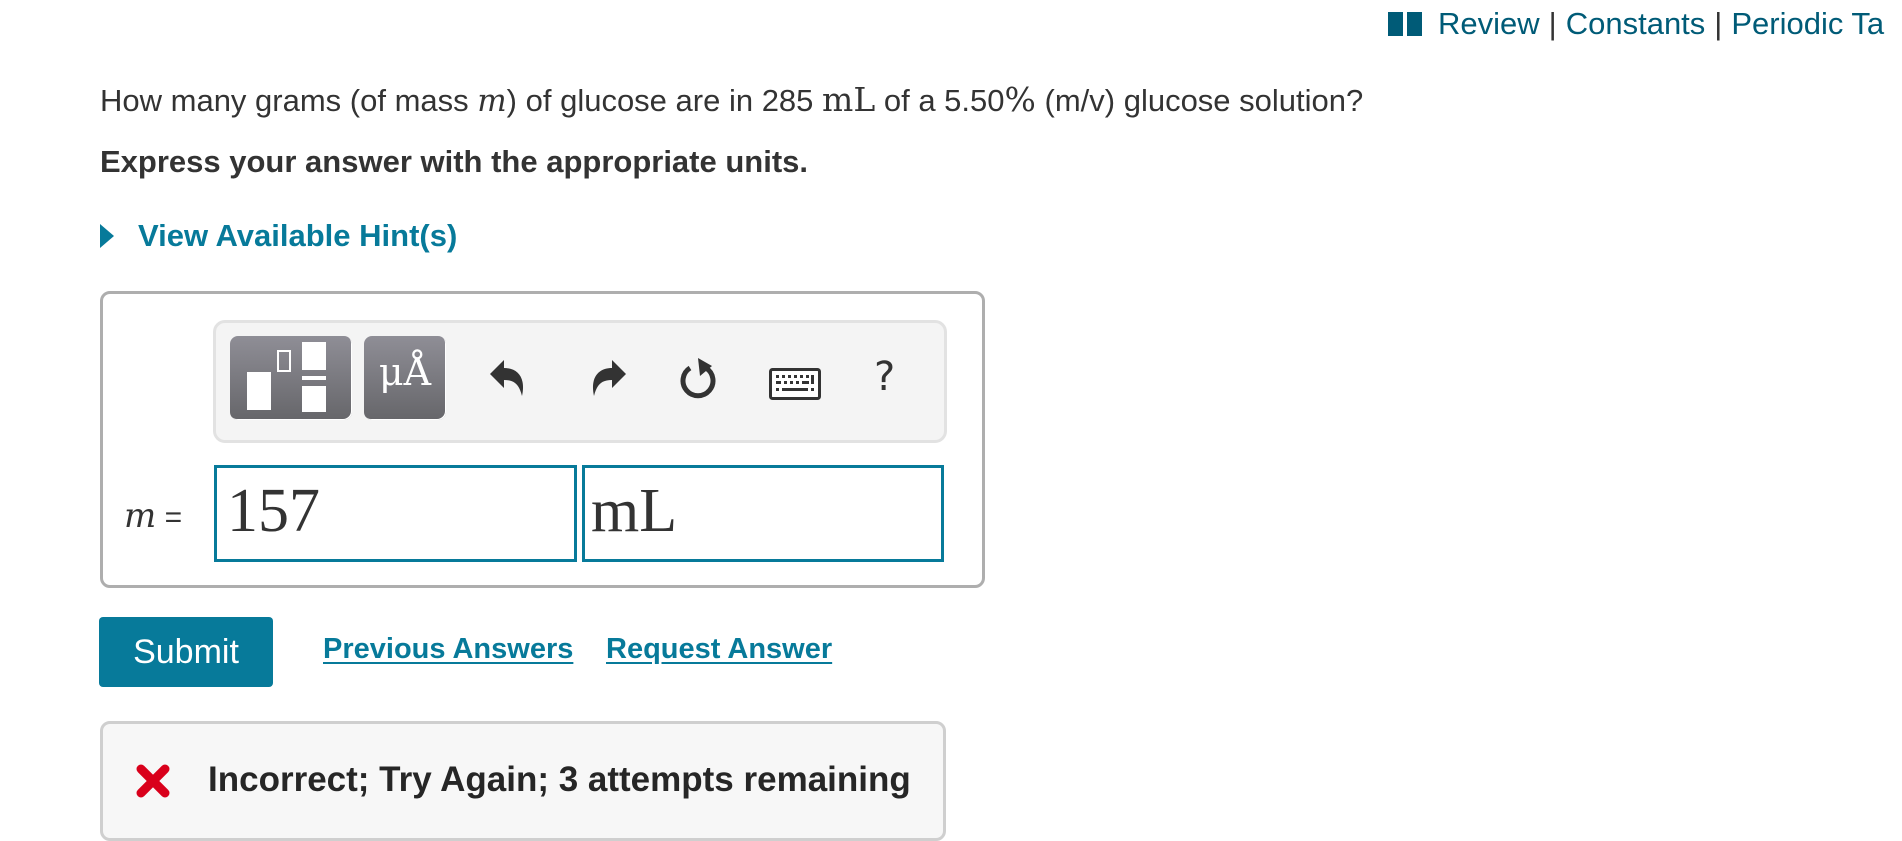 Image resolution: width=1902 pixels, height=841 pixels. Describe the element at coordinates (1405, 24) in the screenshot. I see `book-icon` at that location.